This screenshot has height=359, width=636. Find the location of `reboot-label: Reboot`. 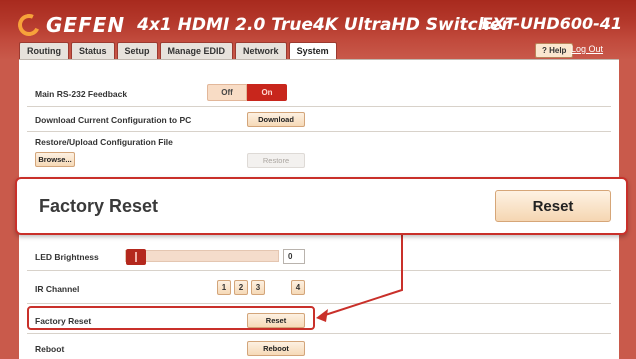

reboot-label: Reboot is located at coordinates (50, 349).